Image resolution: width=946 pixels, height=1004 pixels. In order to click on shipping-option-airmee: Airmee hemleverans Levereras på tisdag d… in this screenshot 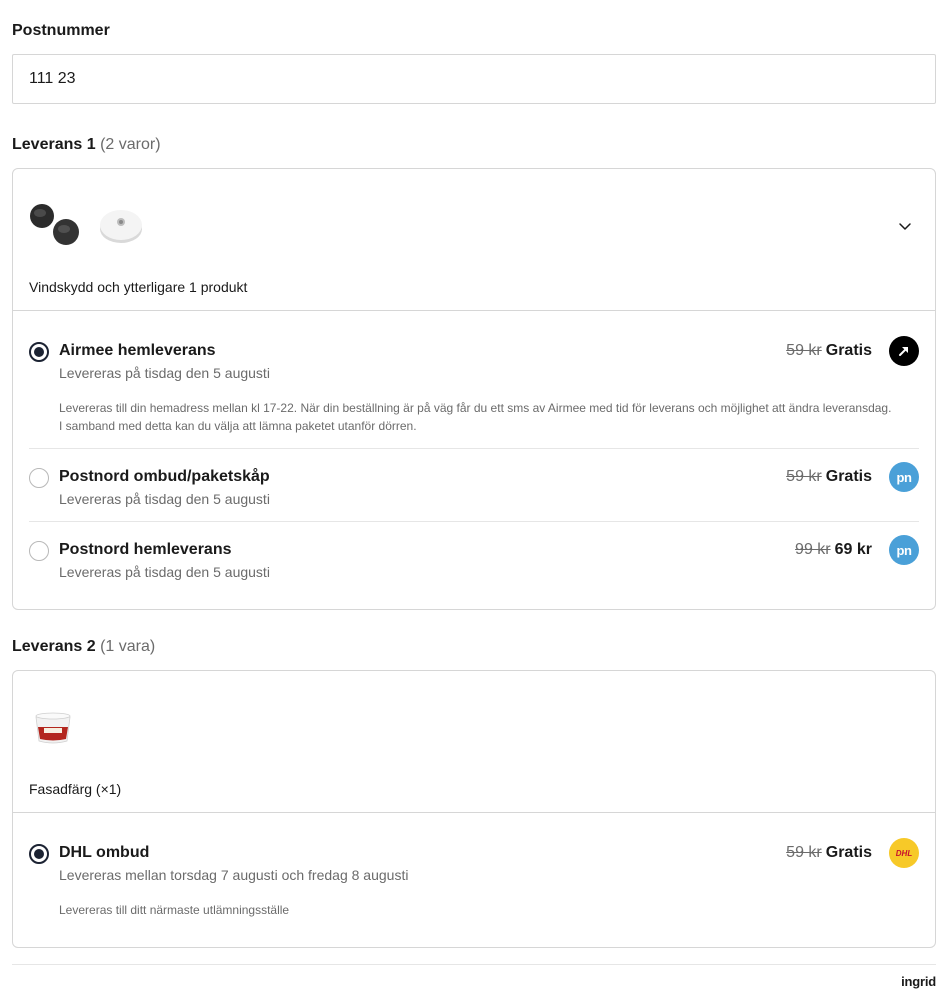, I will do `click(474, 380)`.